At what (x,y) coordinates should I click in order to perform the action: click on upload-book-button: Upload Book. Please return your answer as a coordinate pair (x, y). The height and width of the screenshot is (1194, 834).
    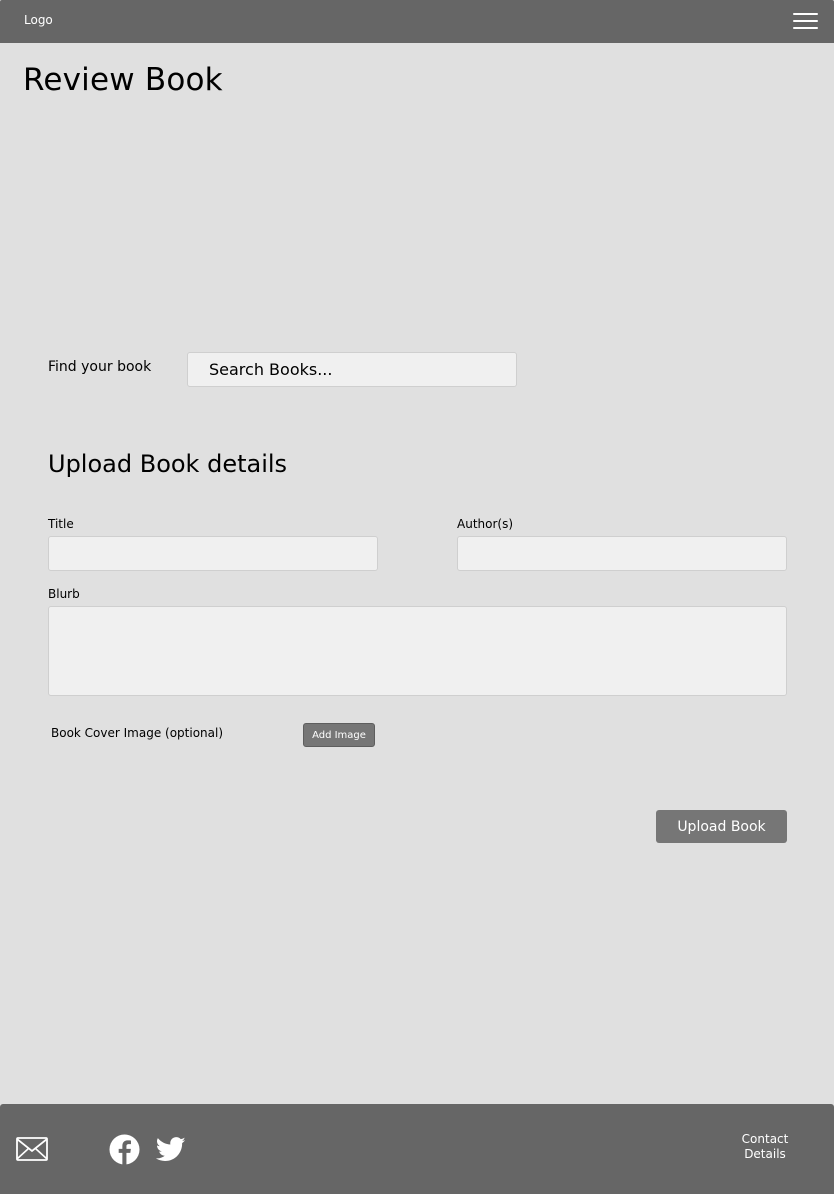
    Looking at the image, I should click on (721, 826).